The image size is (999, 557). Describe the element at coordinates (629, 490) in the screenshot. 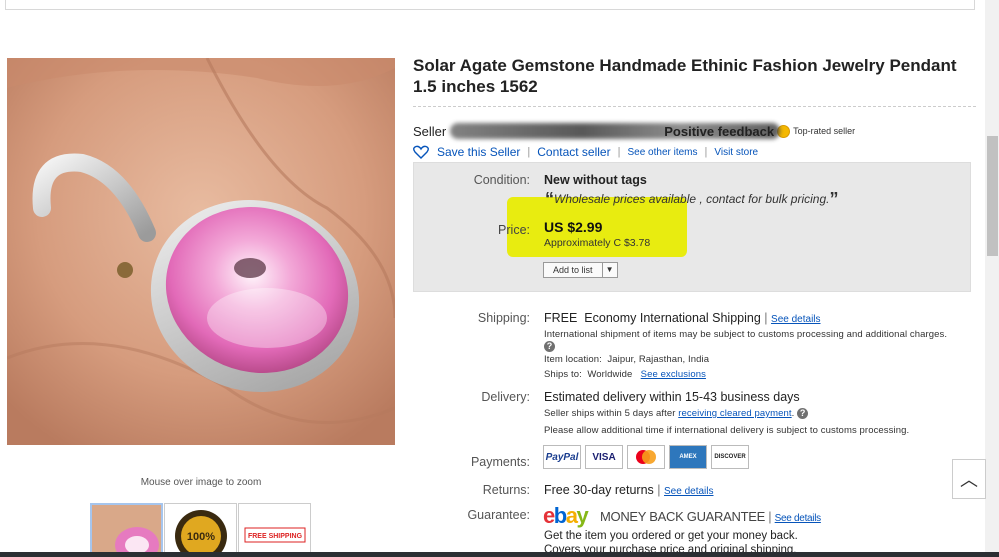

I see `returns-value: Free 30-day returns | See details` at that location.